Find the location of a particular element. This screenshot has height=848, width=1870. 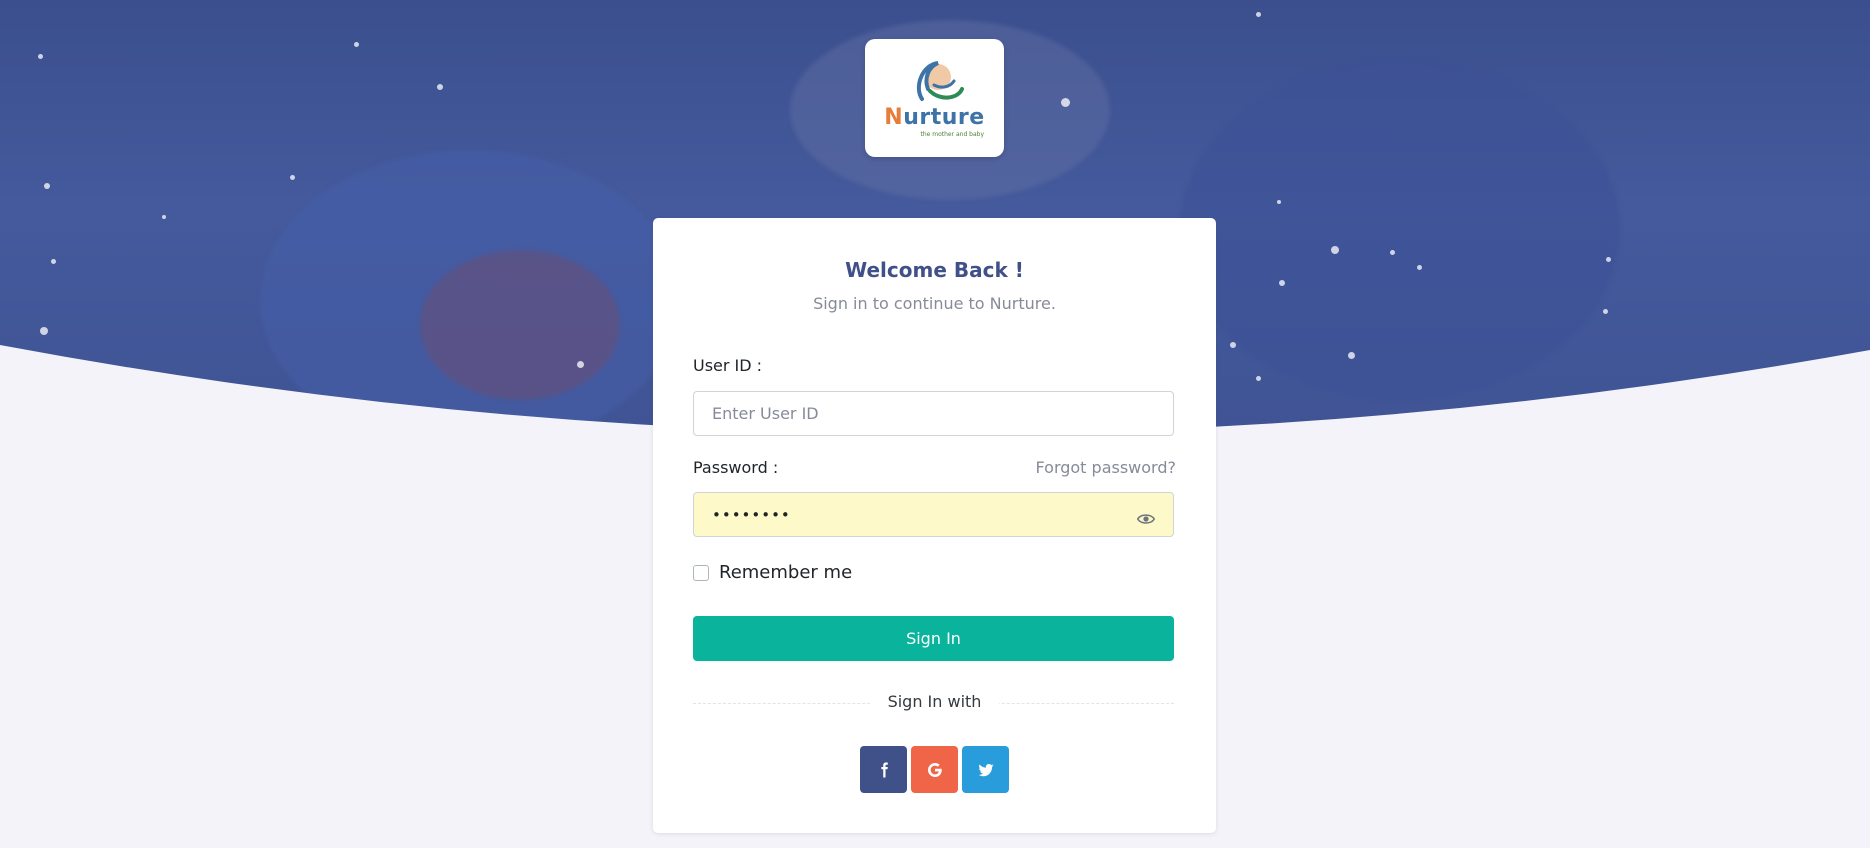

remember-label: Remember me is located at coordinates (786, 572).